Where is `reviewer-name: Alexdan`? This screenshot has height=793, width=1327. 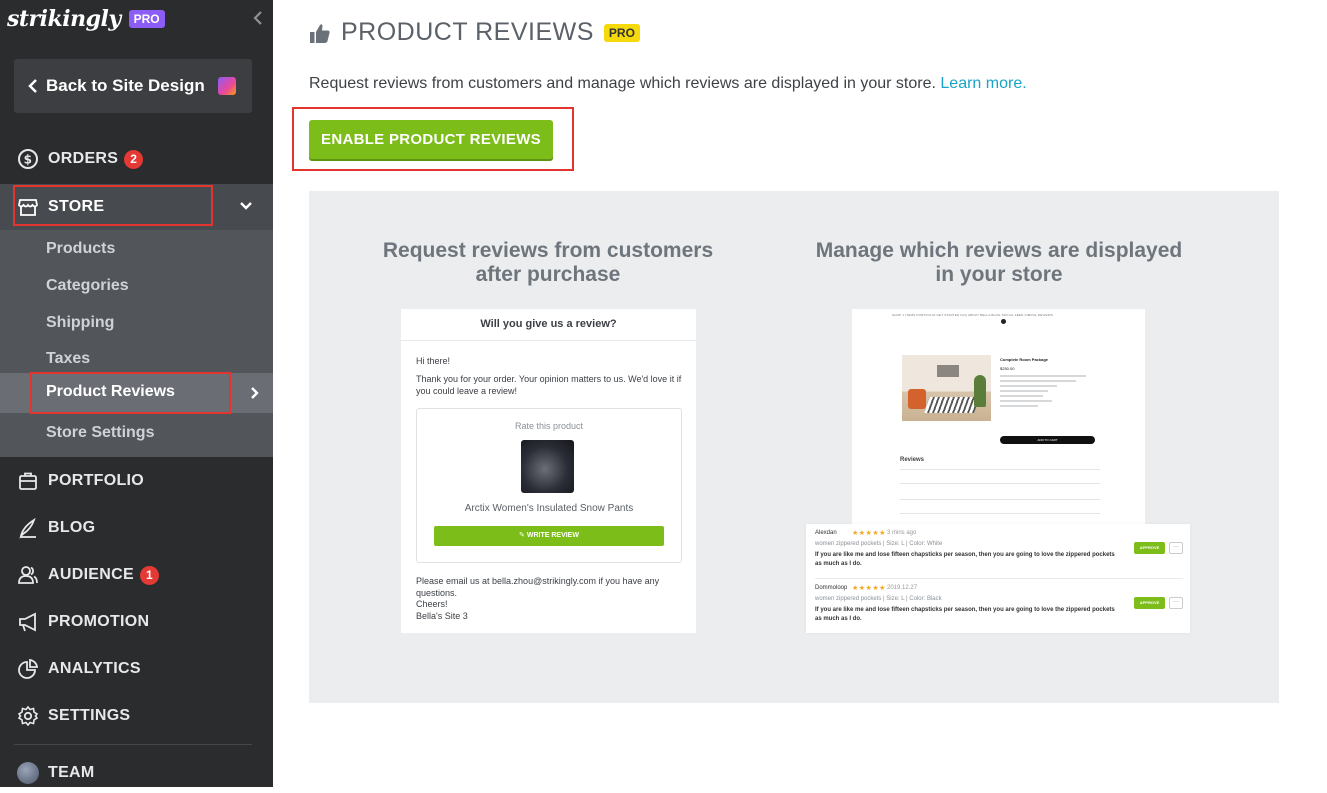
reviewer-name: Alexdan is located at coordinates (826, 533).